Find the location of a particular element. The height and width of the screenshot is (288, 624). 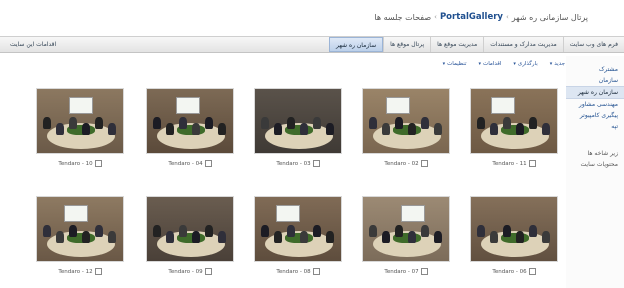

photo-item: Tendaro - 06 is located at coordinates (514, 235).